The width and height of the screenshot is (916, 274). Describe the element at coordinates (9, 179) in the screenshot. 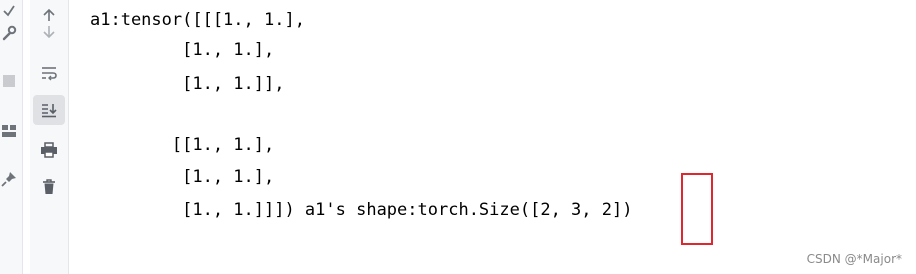

I see `pin-icon` at that location.